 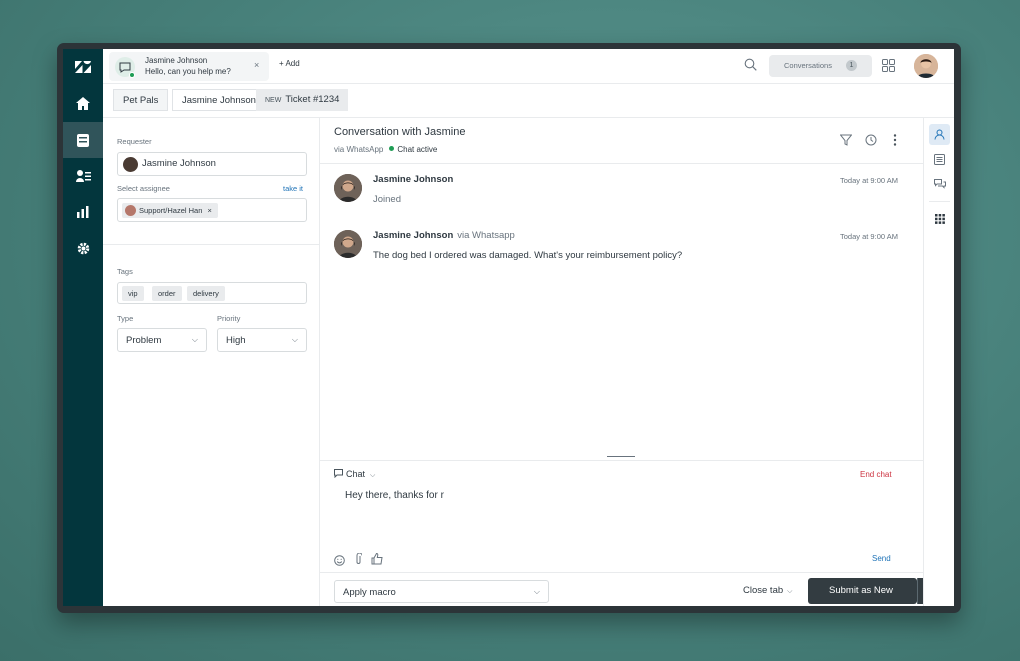 I want to click on priority-label: Priority, so click(x=229, y=318).